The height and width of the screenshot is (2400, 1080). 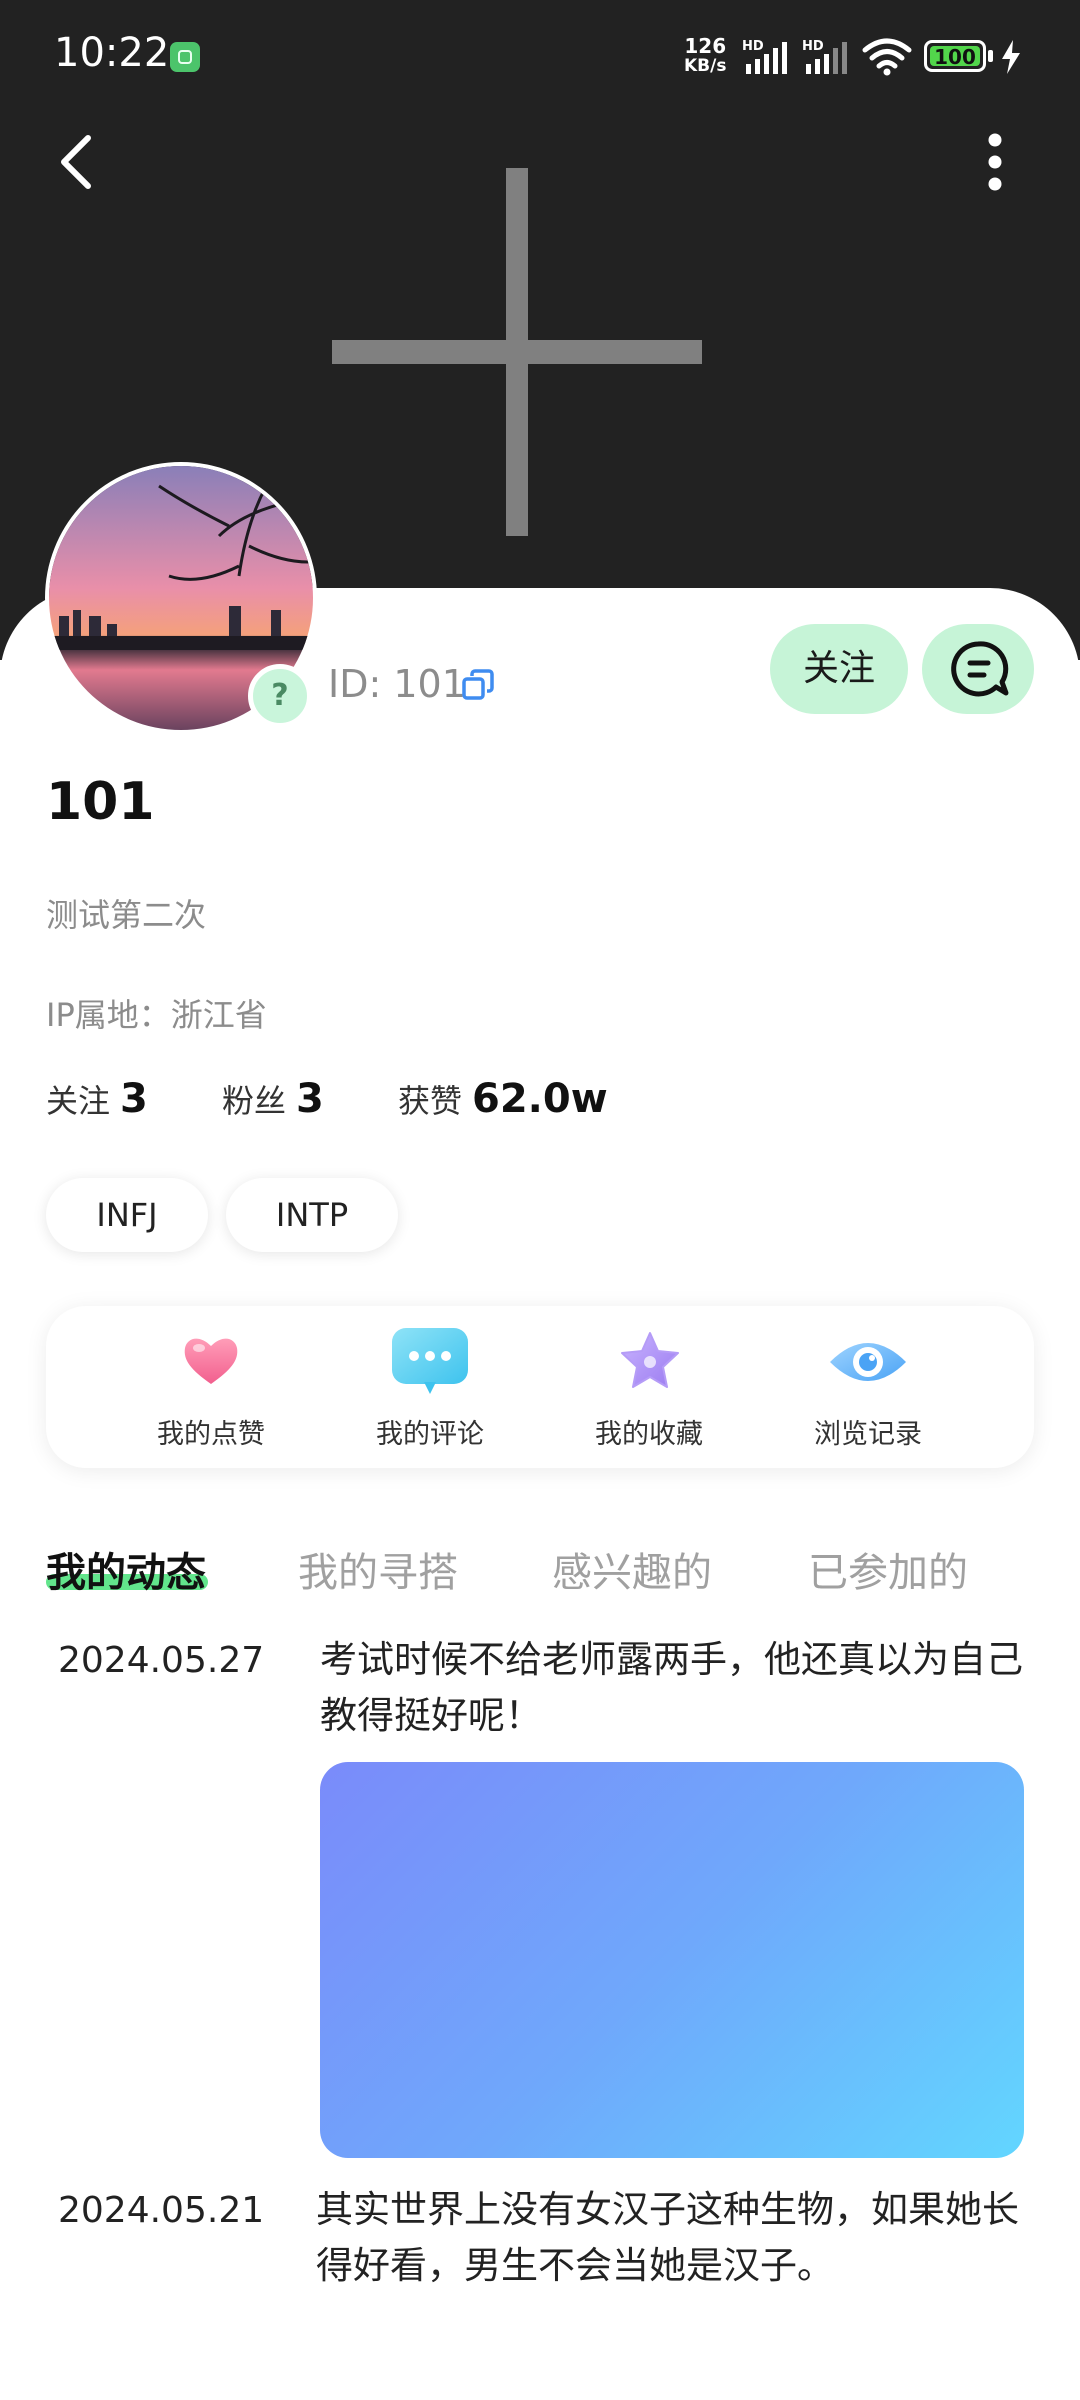 What do you see at coordinates (397, 684) in the screenshot?
I see `user-id: ID: 101` at bounding box center [397, 684].